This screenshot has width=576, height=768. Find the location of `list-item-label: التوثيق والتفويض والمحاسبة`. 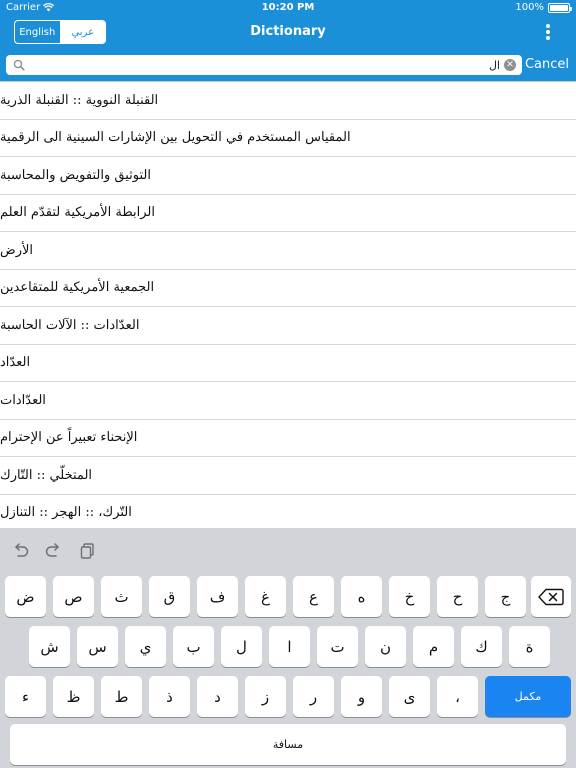

list-item-label: التوثيق والتفويض والمحاسبة is located at coordinates (75, 175).